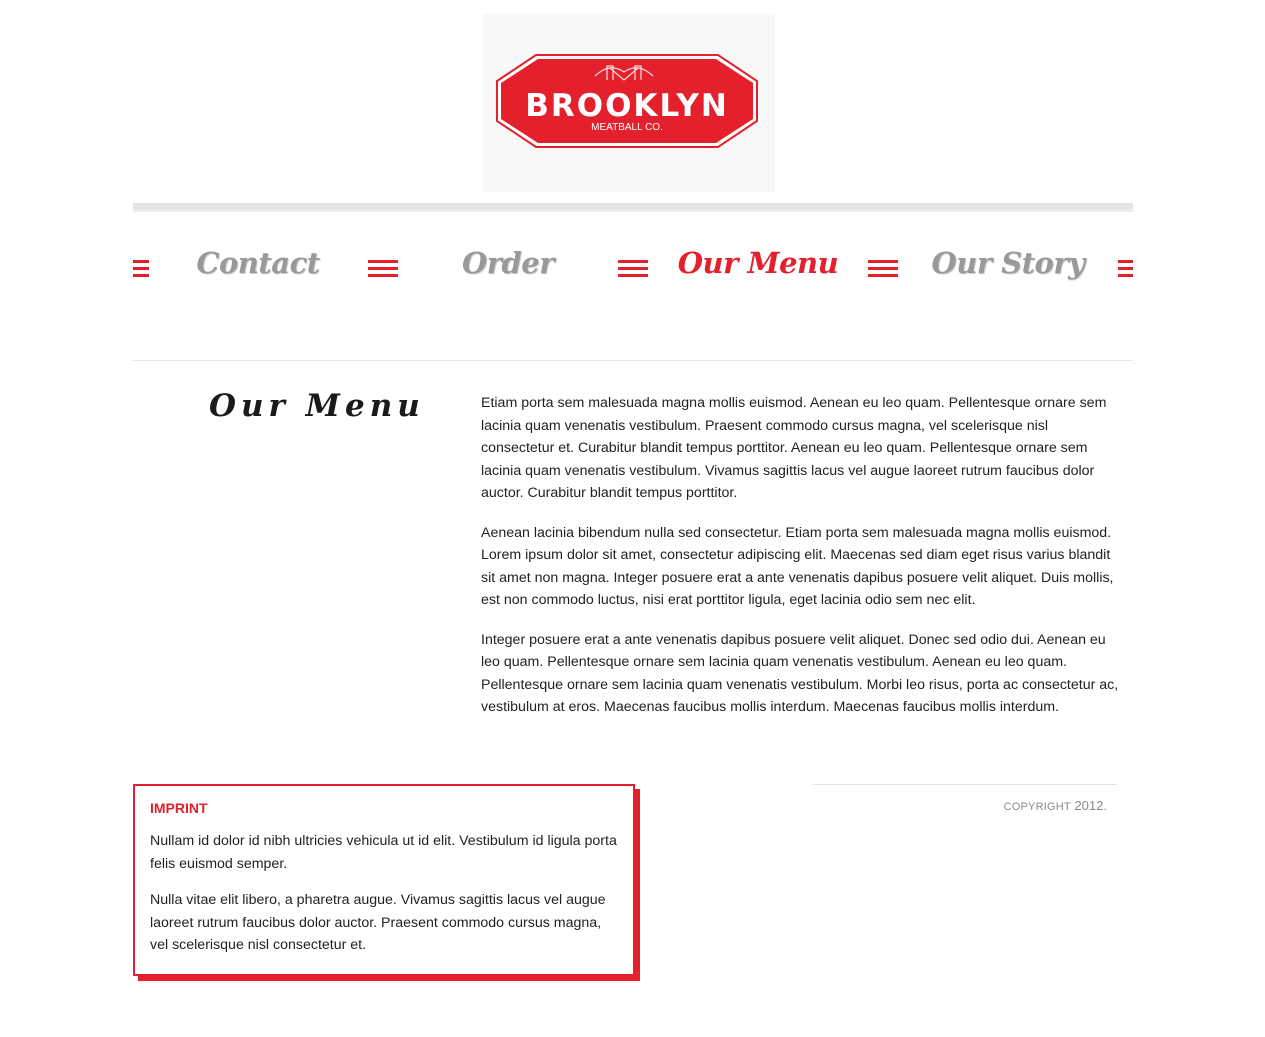  What do you see at coordinates (627, 127) in the screenshot?
I see `logo-tagline: MEATBALL CO.` at bounding box center [627, 127].